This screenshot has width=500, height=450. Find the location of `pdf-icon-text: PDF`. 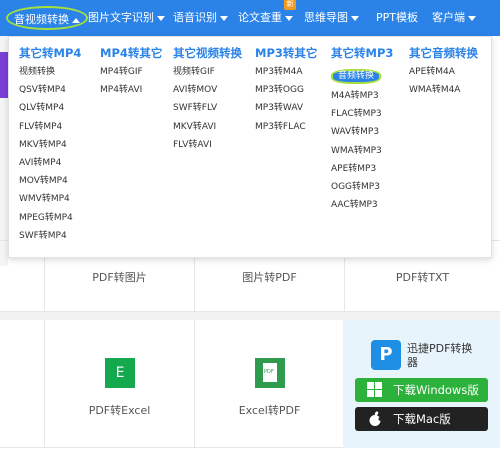

pdf-icon-text: PDF is located at coordinates (269, 372).